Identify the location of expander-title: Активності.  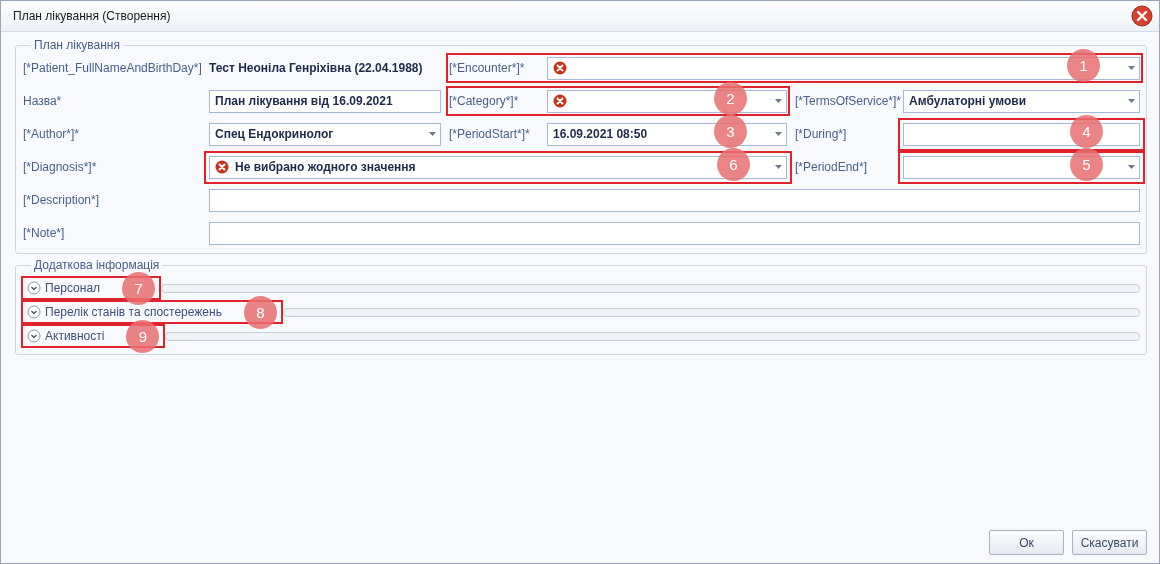
(75, 336).